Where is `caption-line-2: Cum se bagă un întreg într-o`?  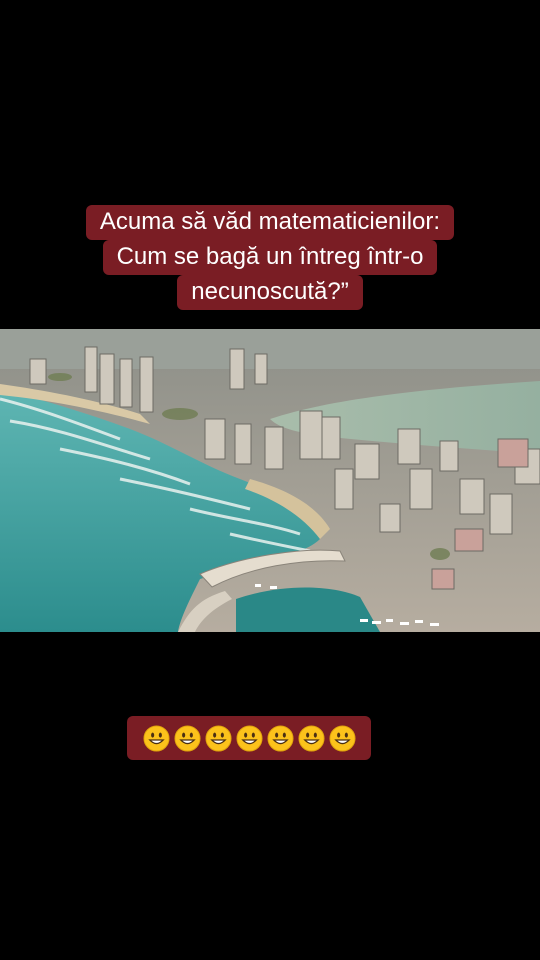 caption-line-2: Cum se bagă un întreg într-o is located at coordinates (270, 257).